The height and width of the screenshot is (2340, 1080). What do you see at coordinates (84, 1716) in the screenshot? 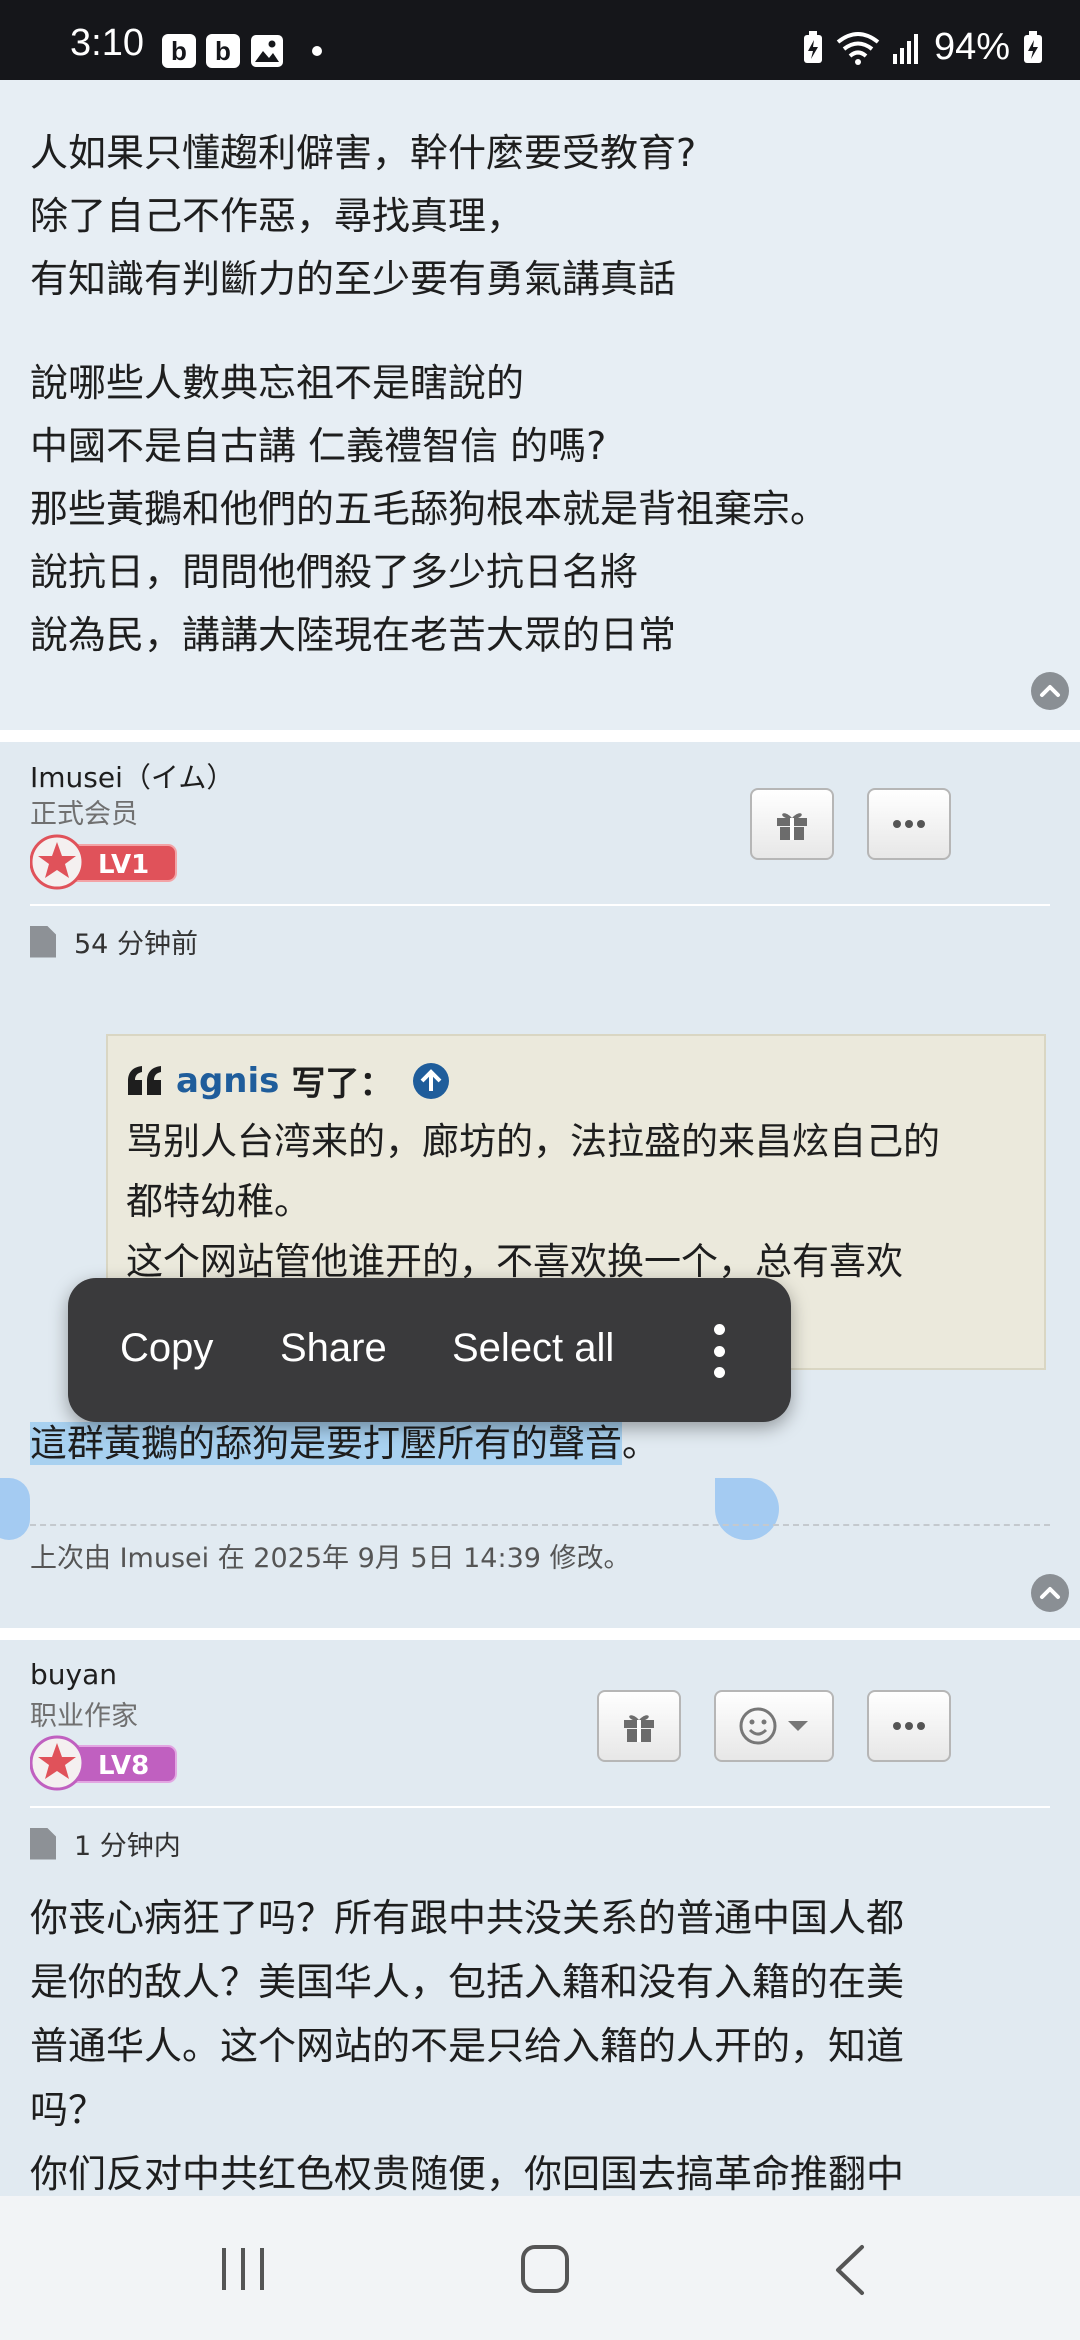
I see `user-rank: 职业作家` at bounding box center [84, 1716].